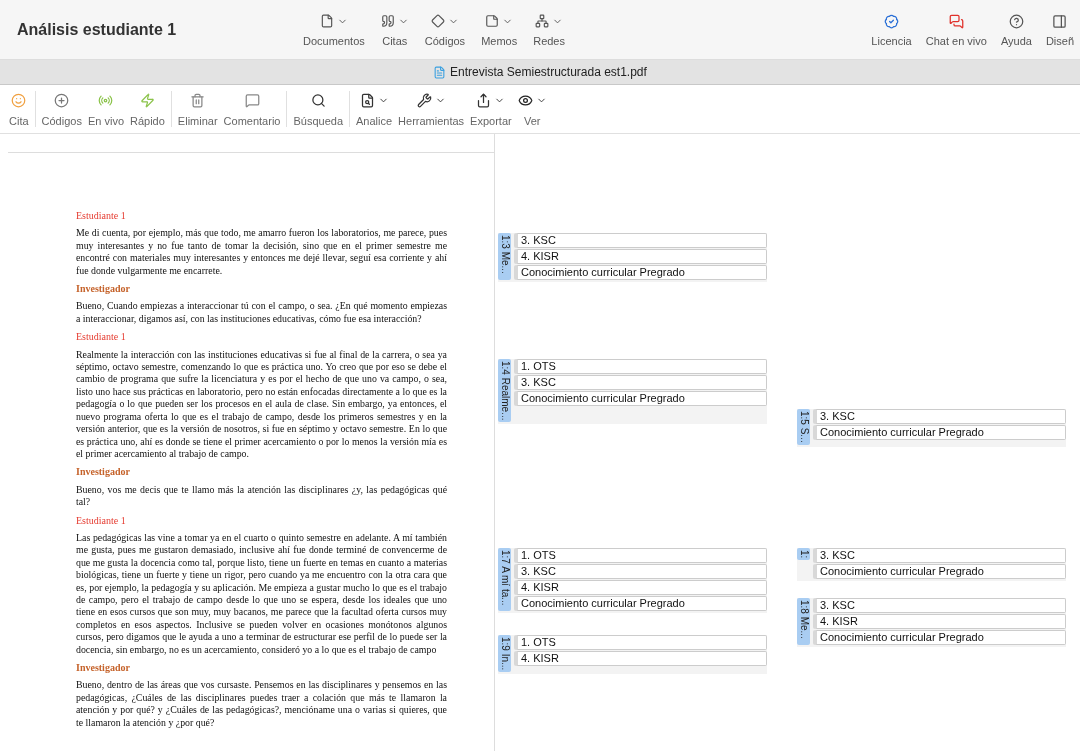 This screenshot has width=1080, height=751. I want to click on transcript-paragraph: Bueno, vos me decis que te llamo más la atención las disciplinares ¿y, las pedagógicas qué tal?, so click(261, 496).